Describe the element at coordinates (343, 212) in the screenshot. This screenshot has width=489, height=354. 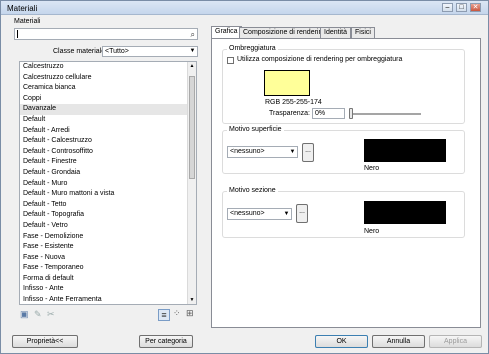
I see `section-pattern-group: Motivo sezione <nessuno> ▼ ... Nero` at that location.